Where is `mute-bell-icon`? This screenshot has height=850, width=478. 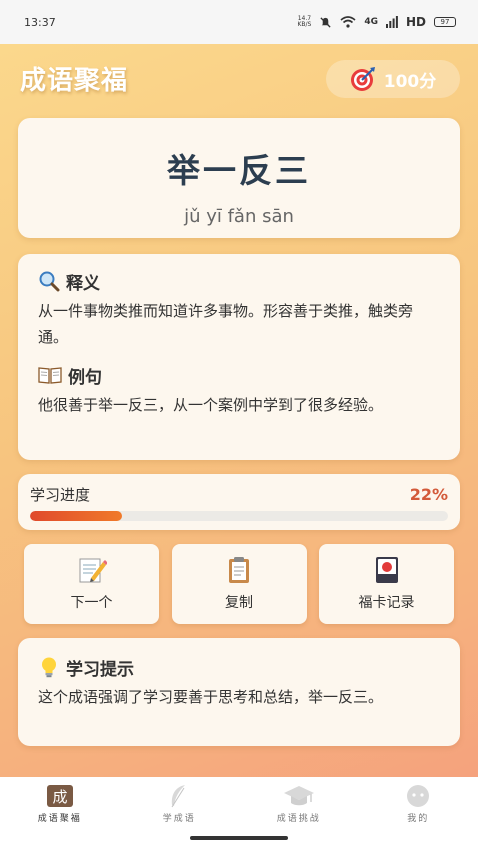 mute-bell-icon is located at coordinates (325, 22).